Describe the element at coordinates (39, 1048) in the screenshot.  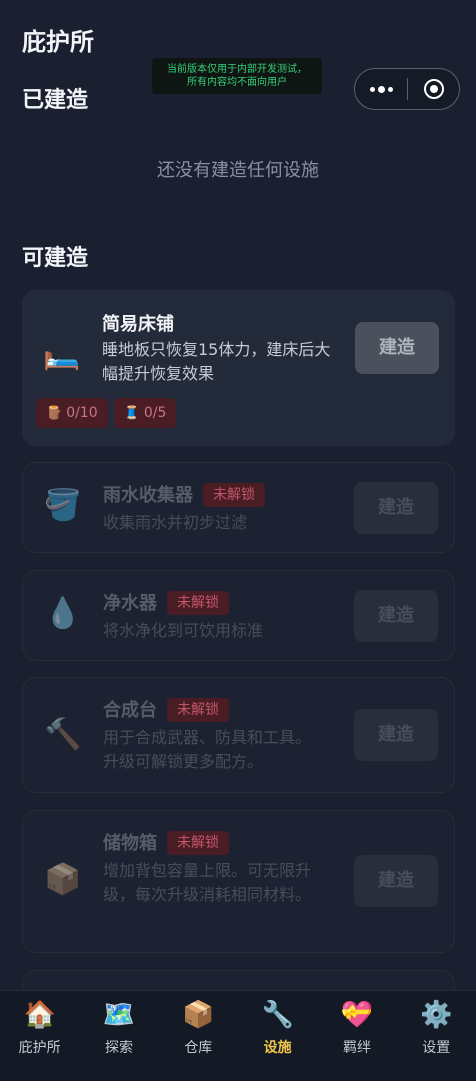
I see `tab-label: 庇护所` at that location.